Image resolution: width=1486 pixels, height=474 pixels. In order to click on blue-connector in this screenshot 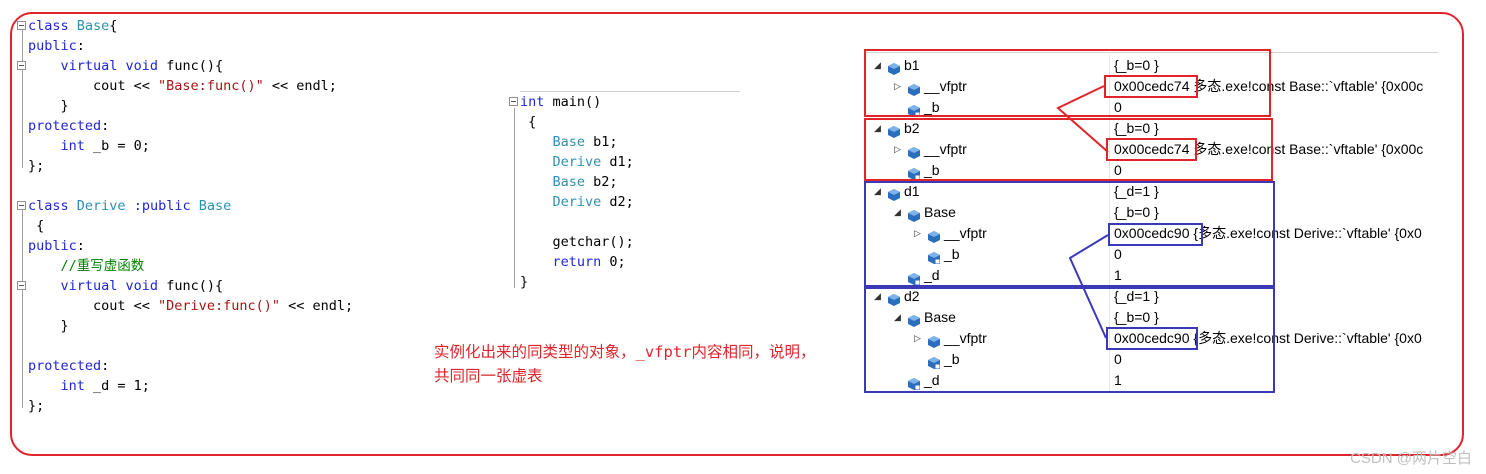, I will do `click(1088, 286)`.